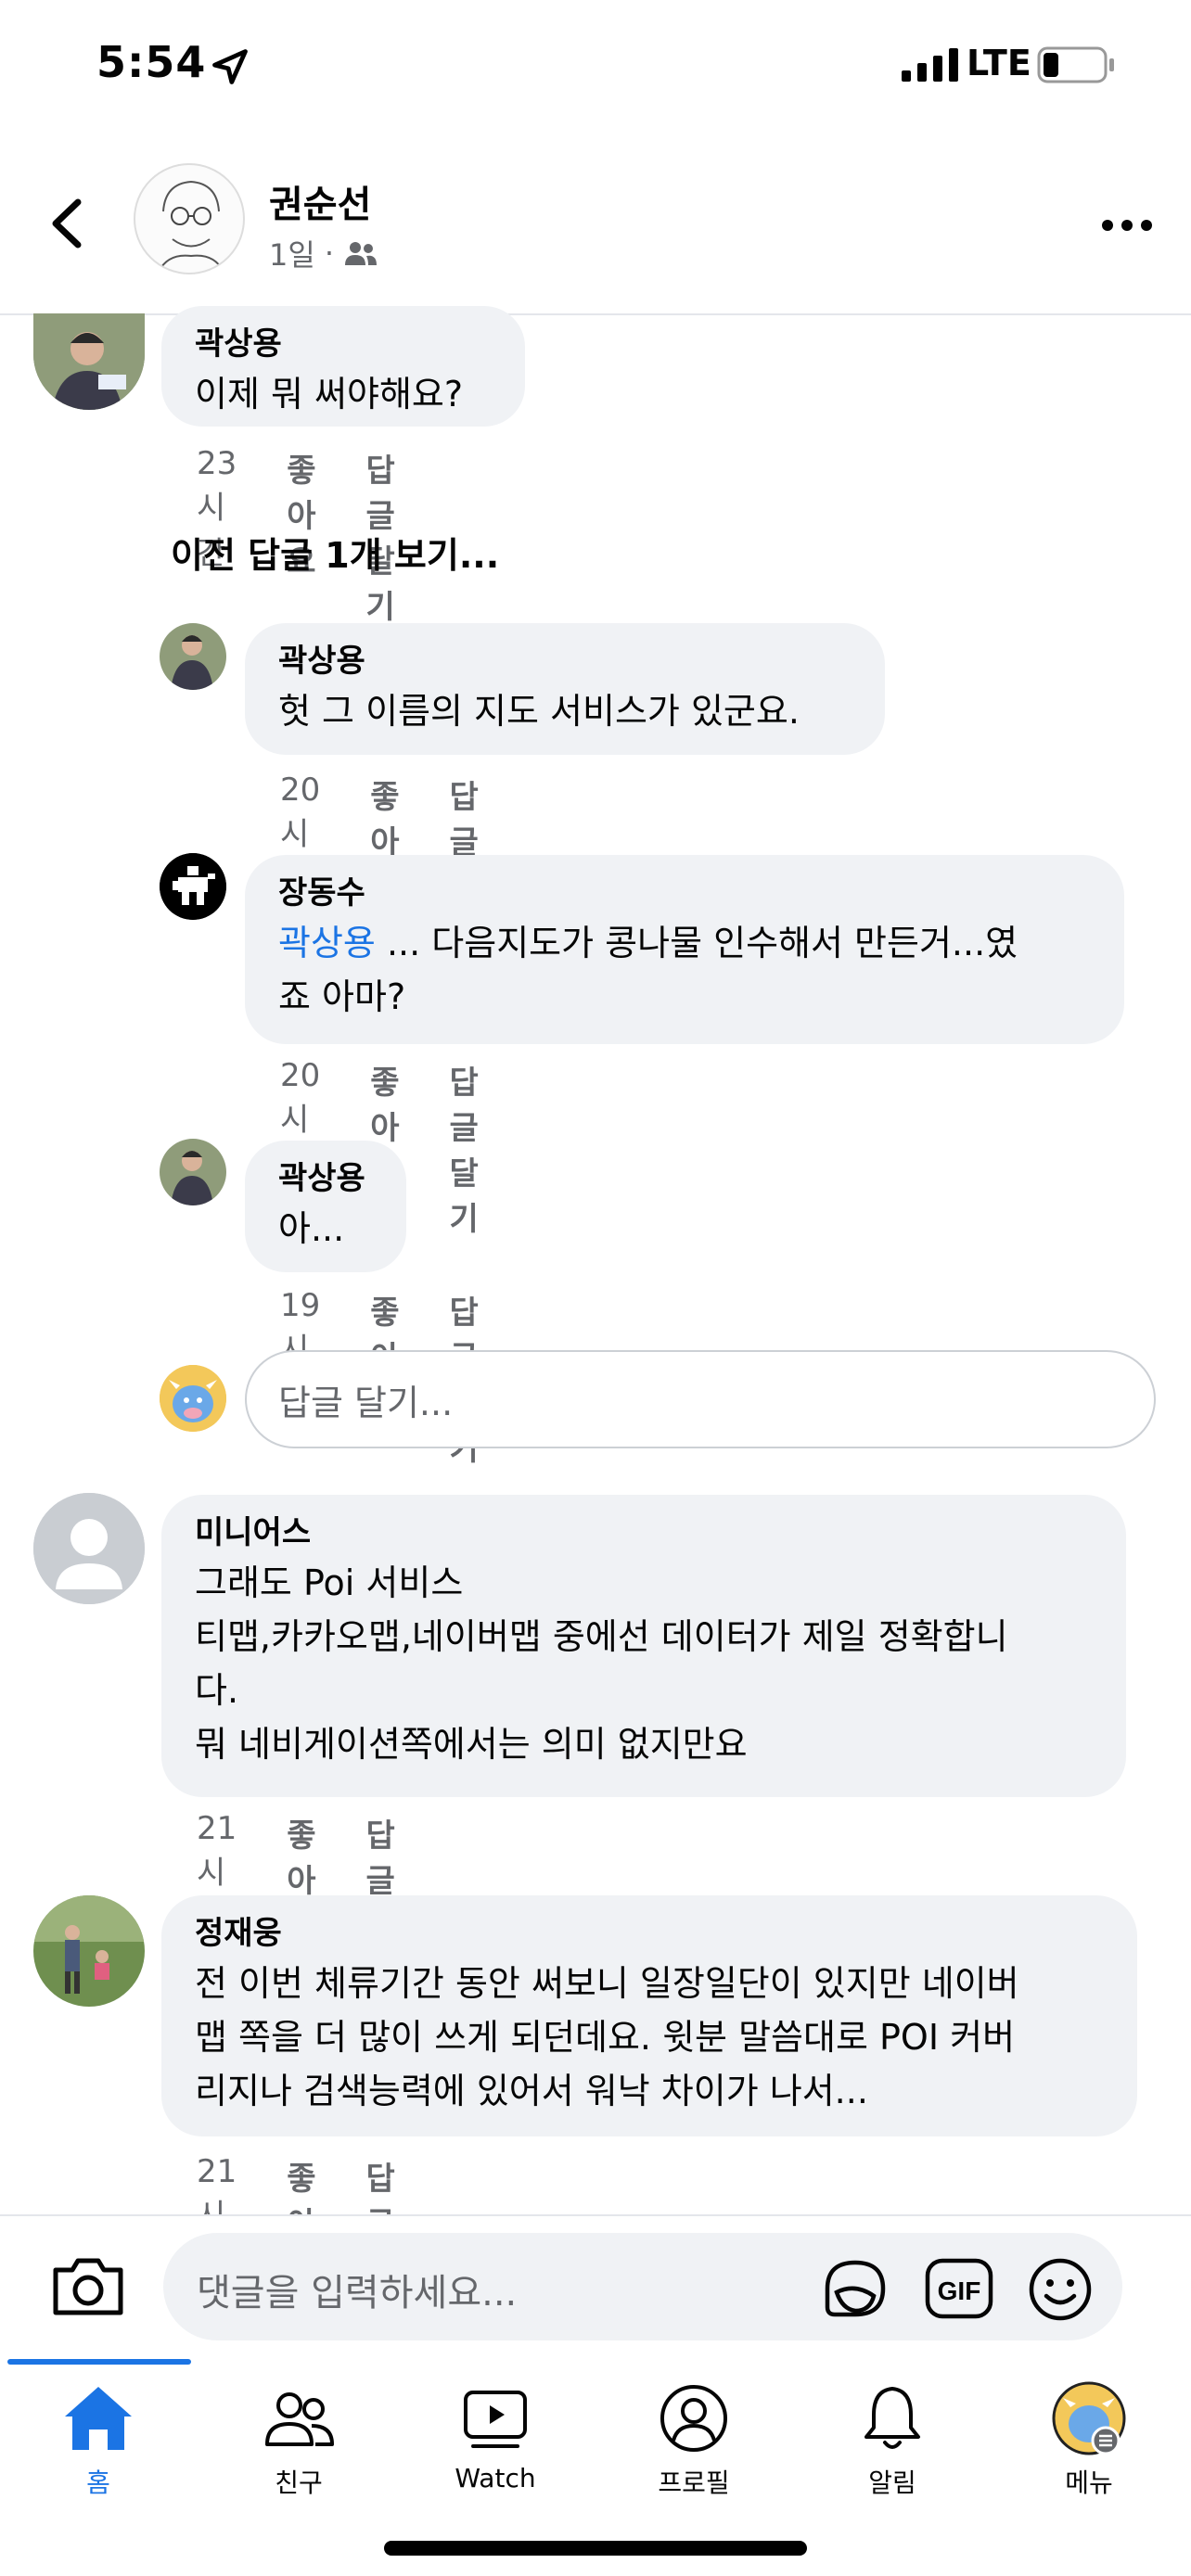 This screenshot has height=2576, width=1191. What do you see at coordinates (68, 223) in the screenshot?
I see `back-button` at bounding box center [68, 223].